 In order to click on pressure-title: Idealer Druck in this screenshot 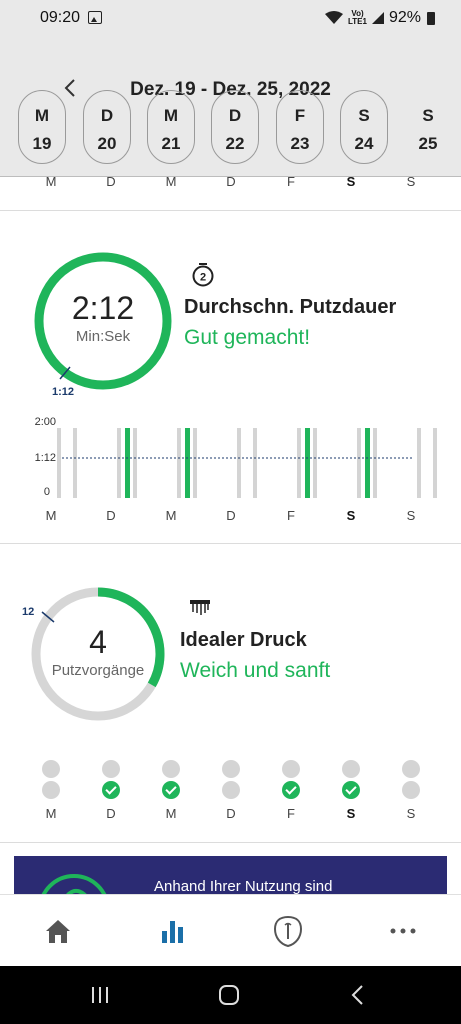, I will do `click(243, 640)`.